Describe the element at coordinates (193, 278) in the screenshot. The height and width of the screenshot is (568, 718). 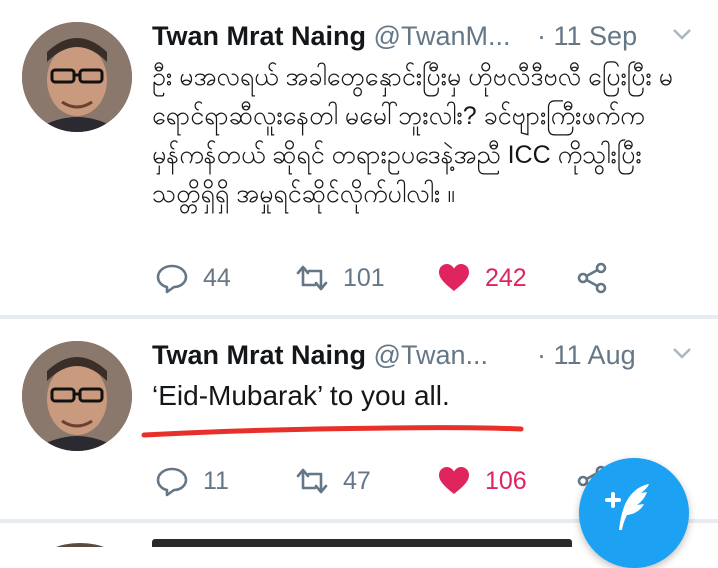
I see `reply-button: 44` at that location.